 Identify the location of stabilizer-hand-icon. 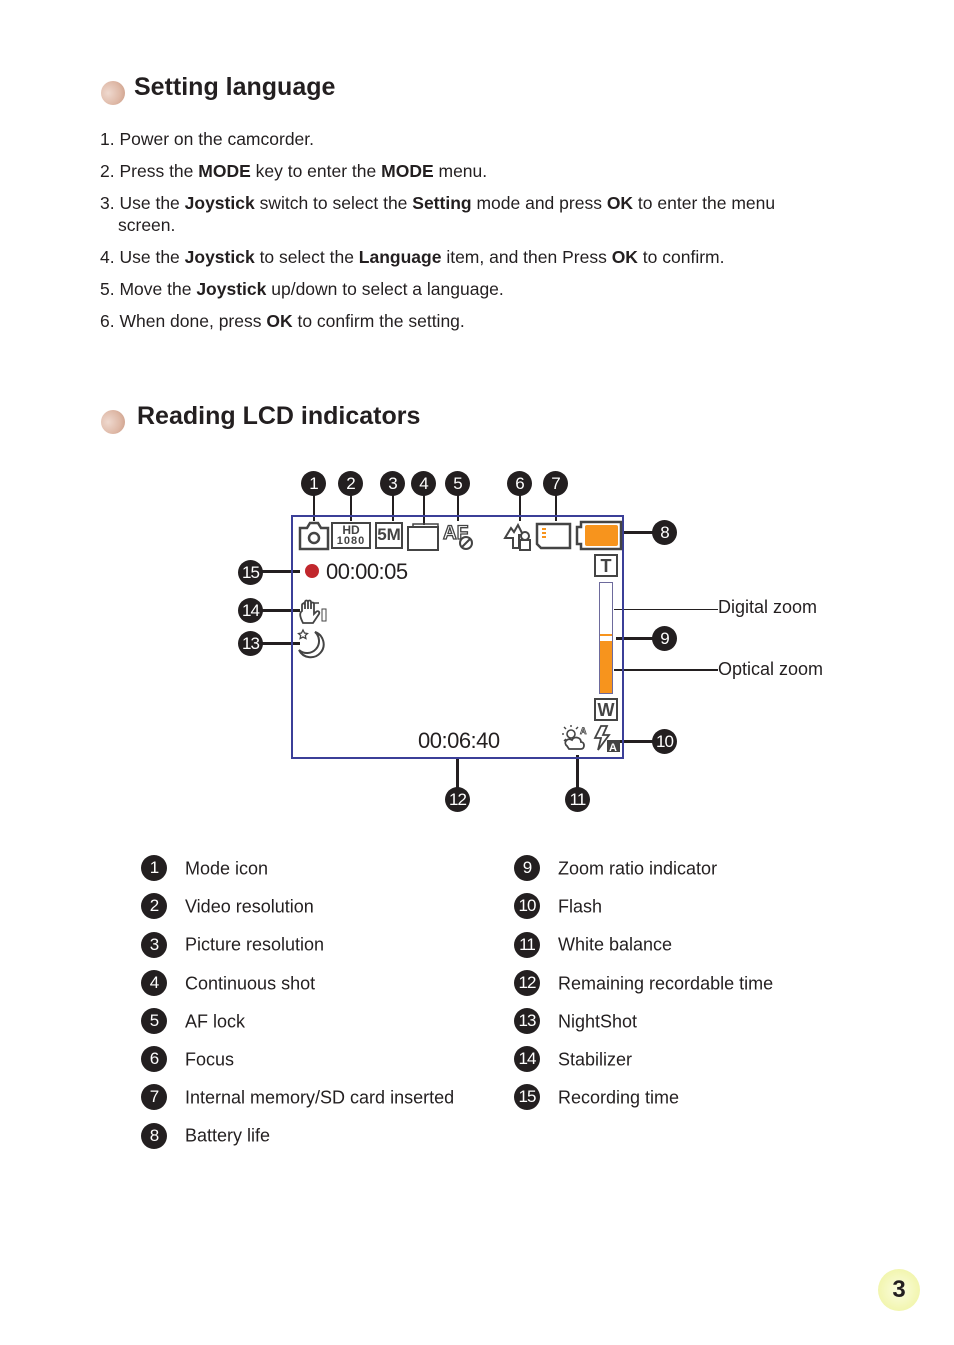
(313, 611).